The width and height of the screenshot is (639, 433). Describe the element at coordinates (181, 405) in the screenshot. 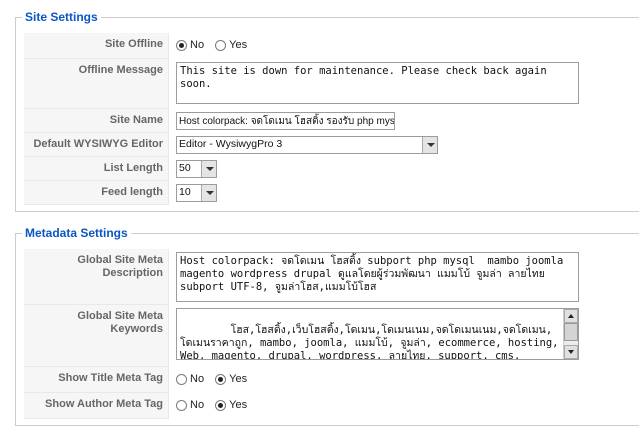

I see `show-author-no-radio` at that location.